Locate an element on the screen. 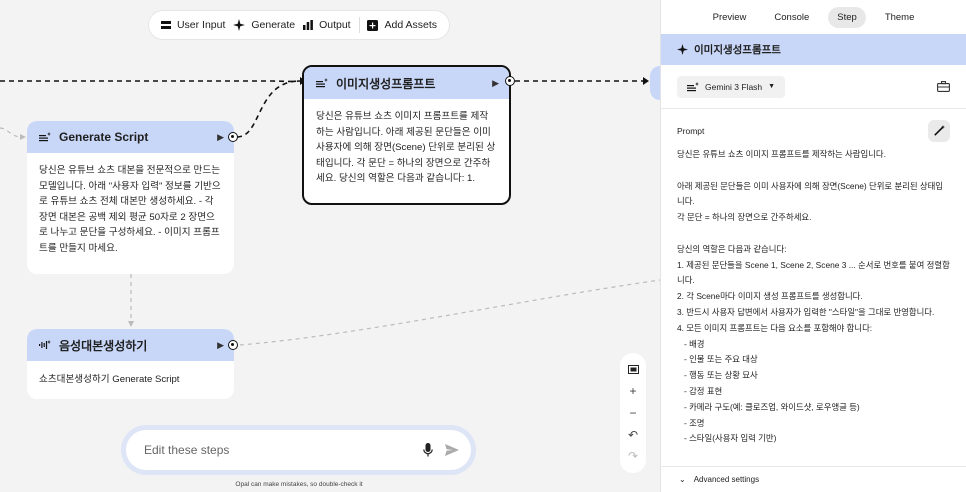 The height and width of the screenshot is (492, 966). tab-console: Console is located at coordinates (791, 17).